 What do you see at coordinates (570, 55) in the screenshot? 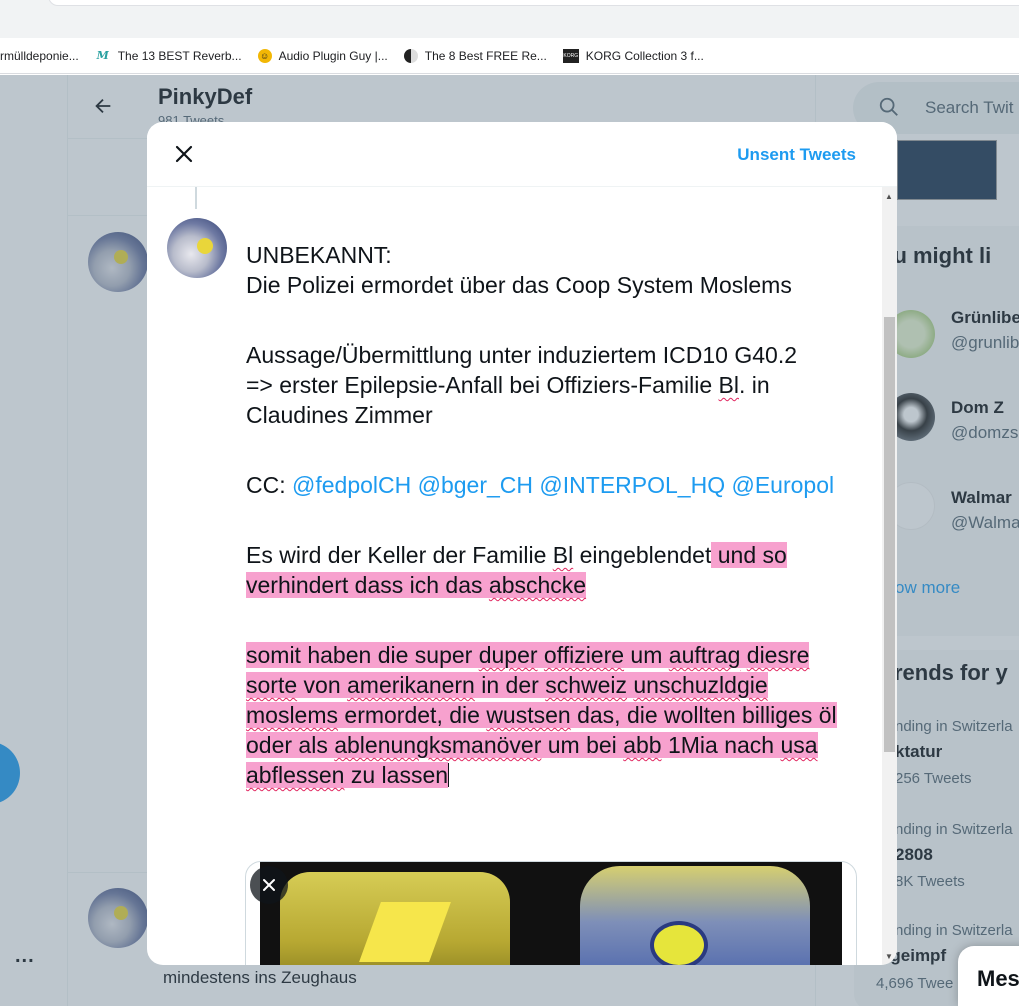
I see `korg-logo-icon: KORG` at bounding box center [570, 55].